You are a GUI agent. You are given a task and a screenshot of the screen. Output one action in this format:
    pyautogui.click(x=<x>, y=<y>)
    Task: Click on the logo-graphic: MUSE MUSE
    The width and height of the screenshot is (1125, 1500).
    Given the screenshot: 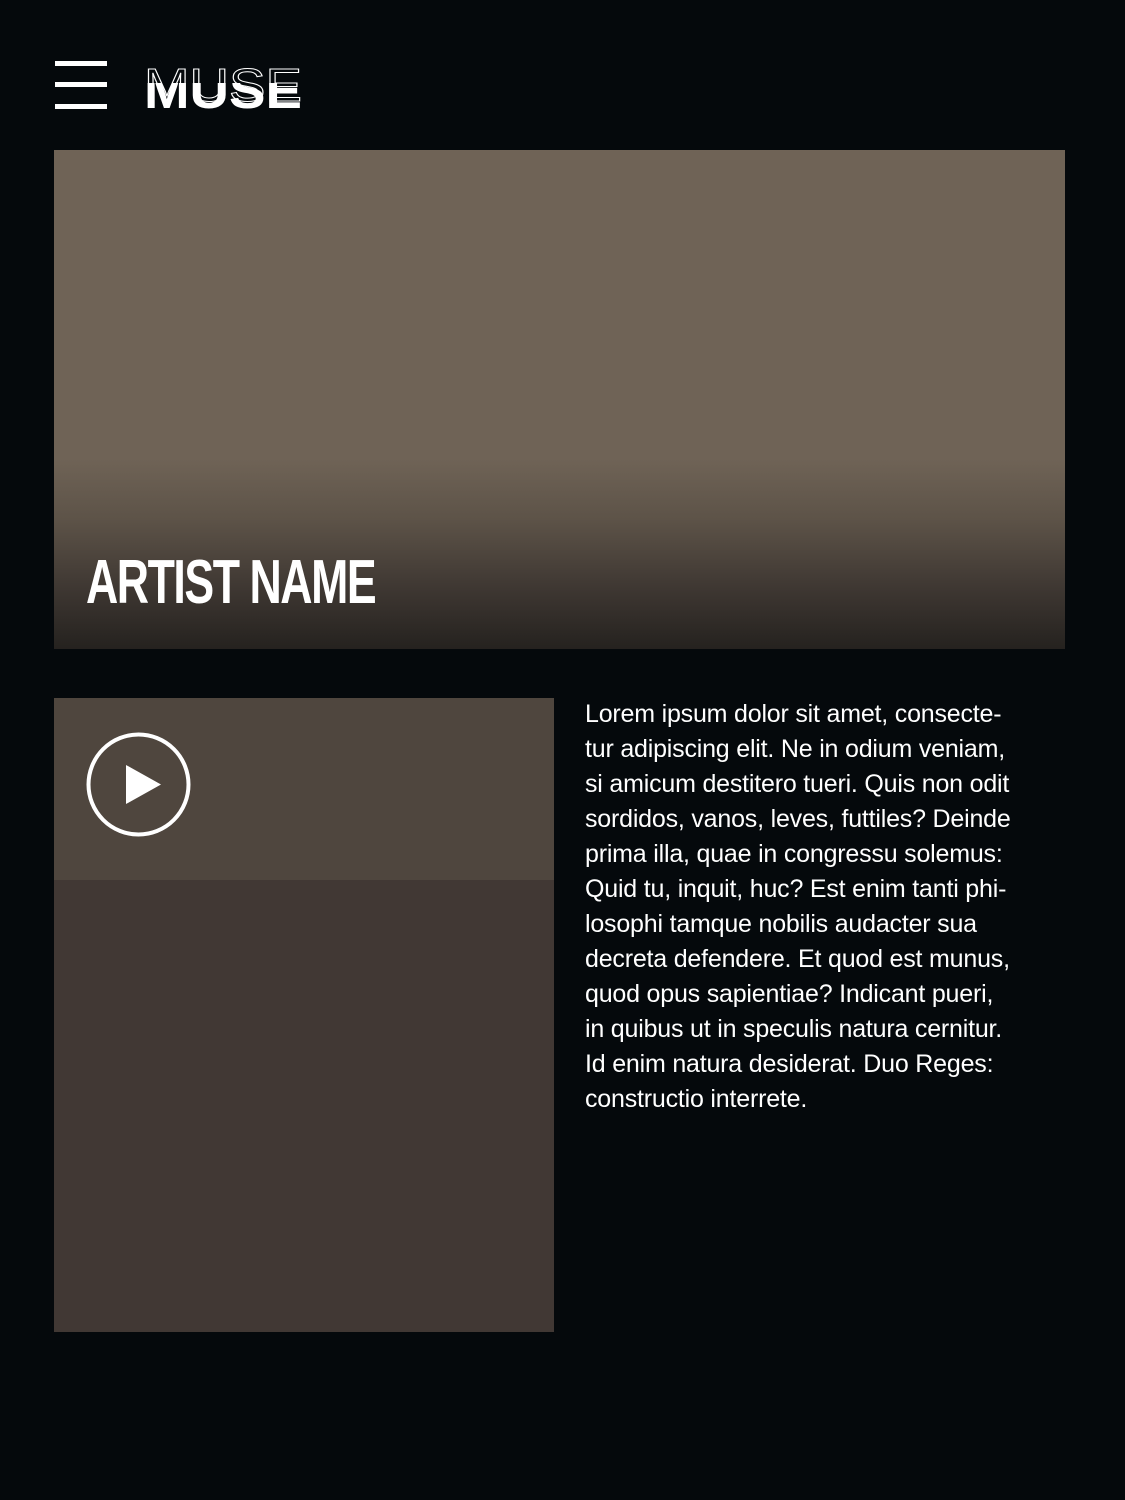 What is the action you would take?
    pyautogui.click(x=223, y=86)
    